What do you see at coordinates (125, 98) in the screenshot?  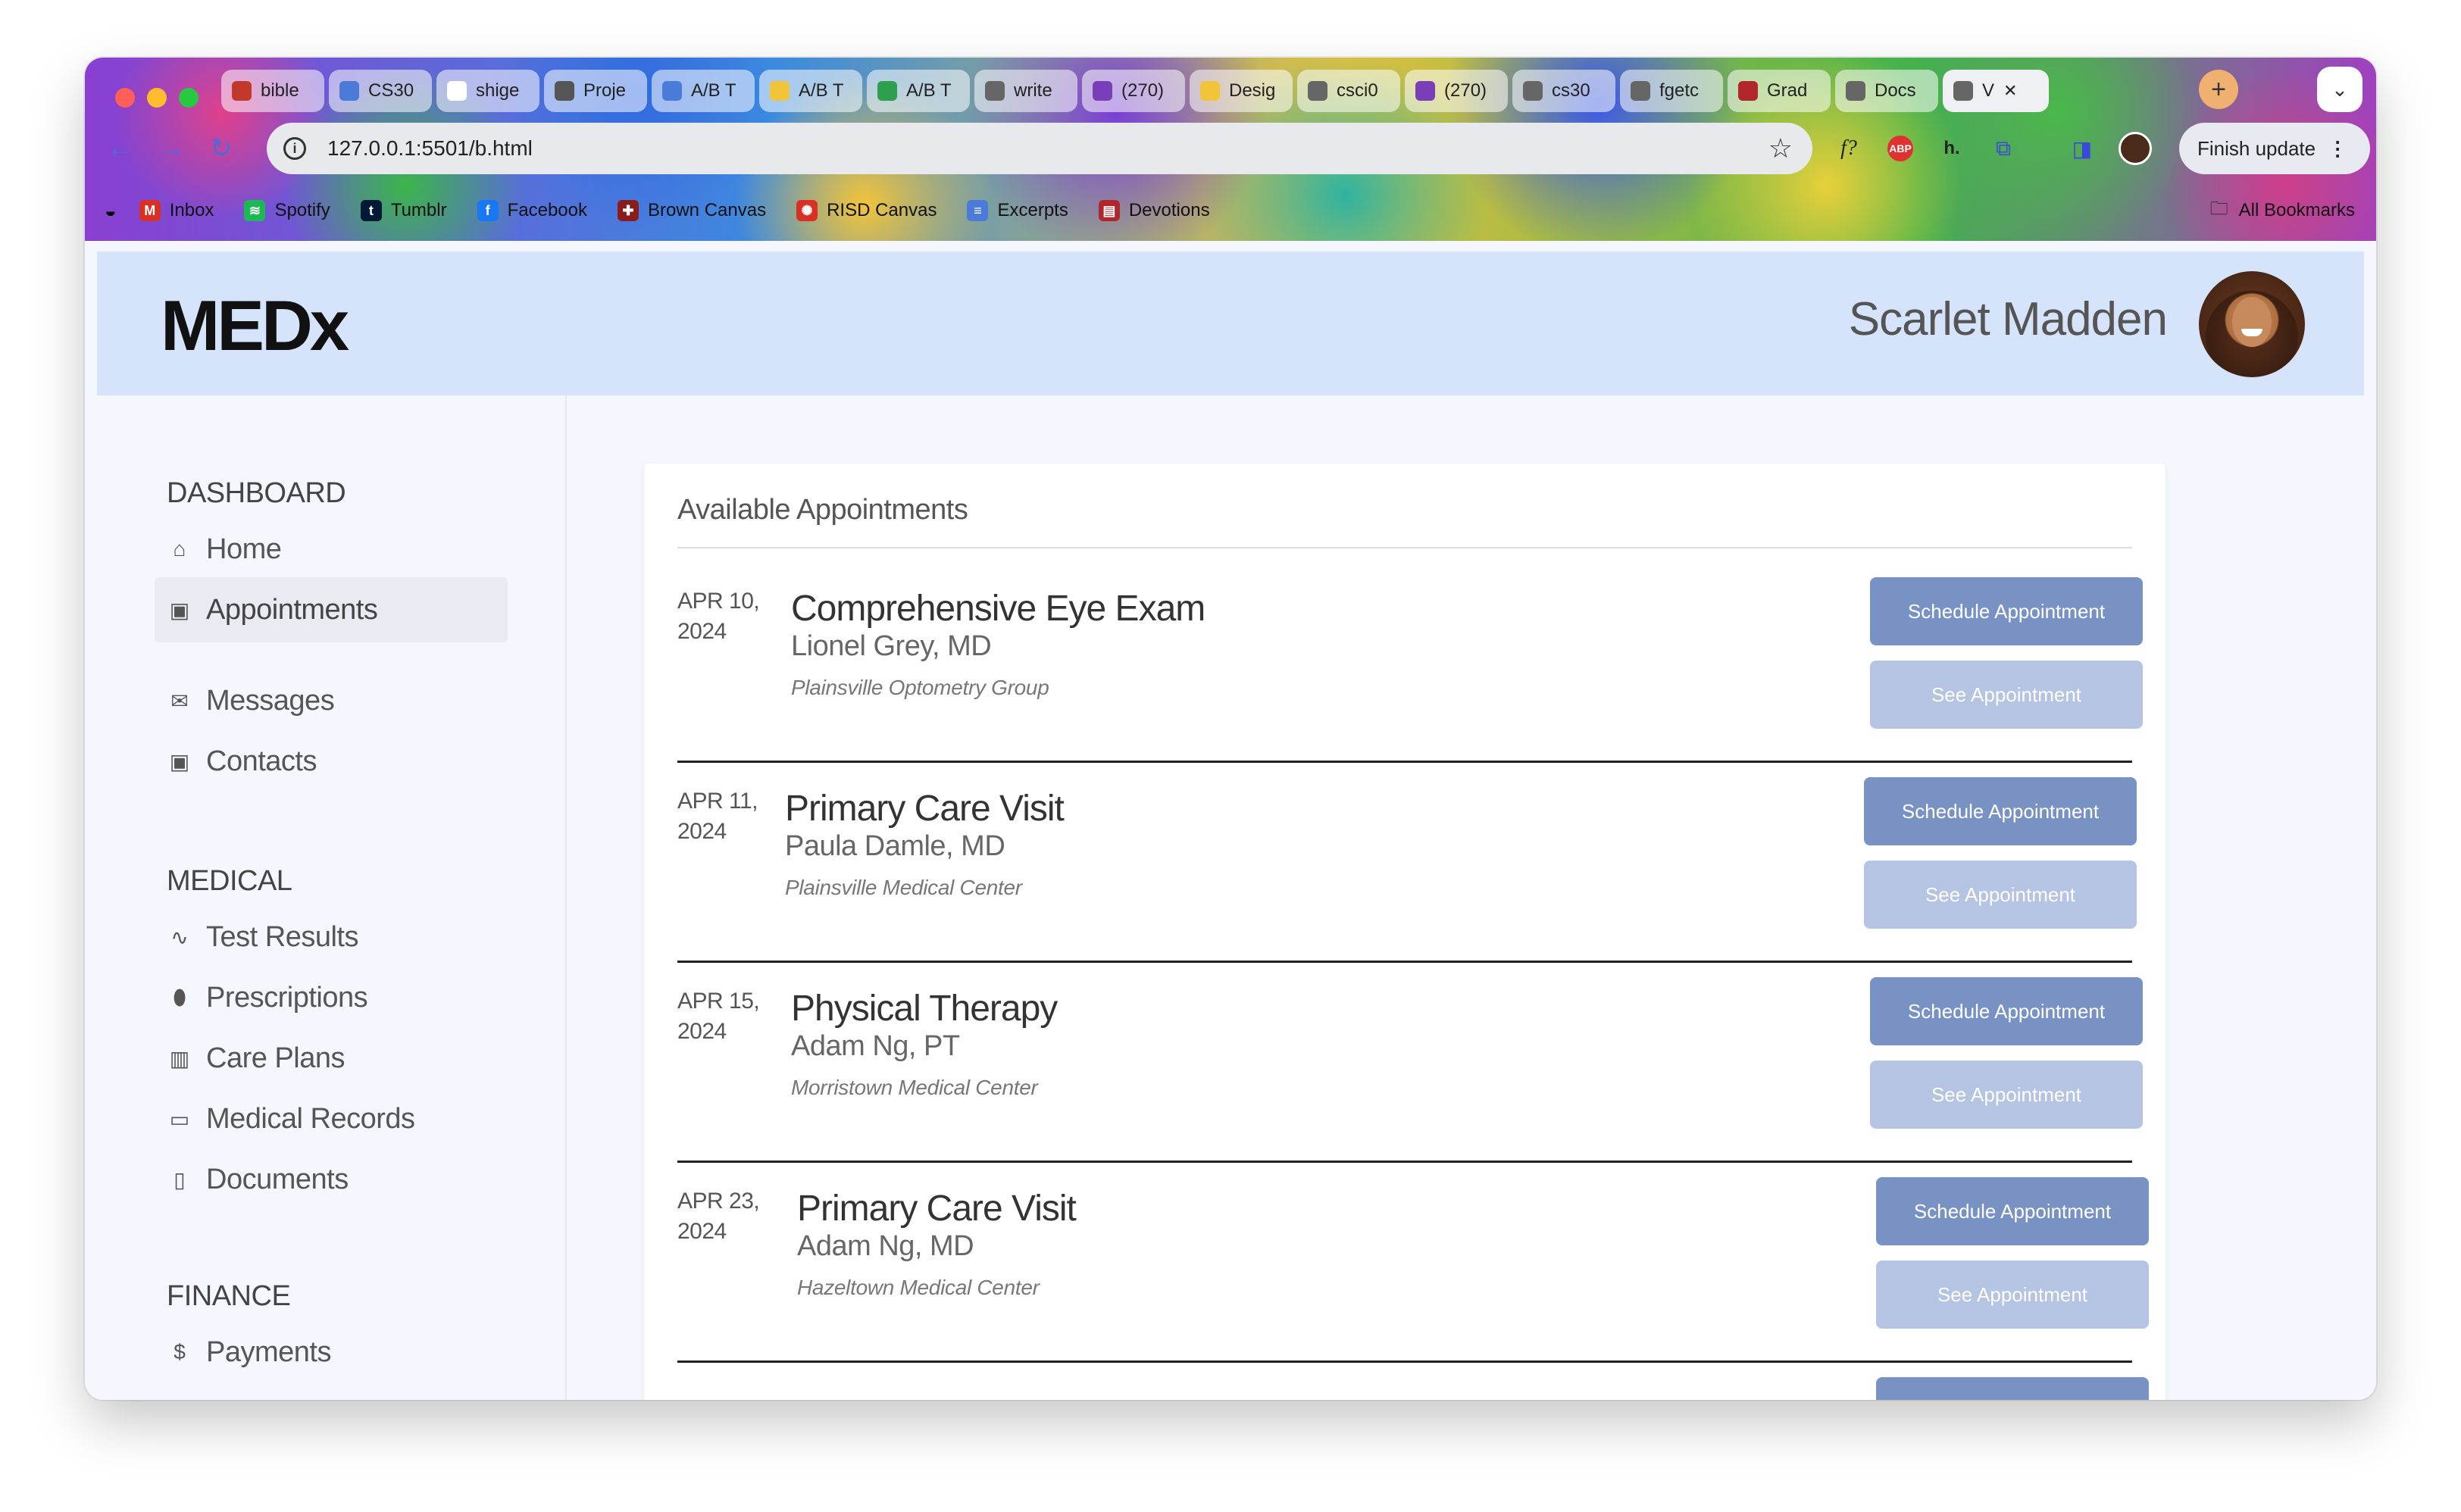 I see `close-window-button` at bounding box center [125, 98].